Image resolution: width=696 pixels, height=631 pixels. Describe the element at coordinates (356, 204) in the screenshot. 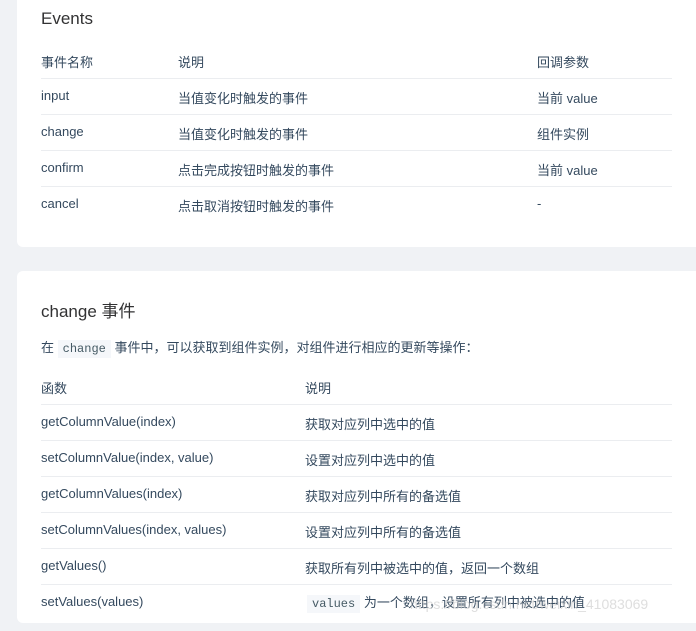

I see `table-row: cancel 点击取消按钮时触发的事件 -` at that location.